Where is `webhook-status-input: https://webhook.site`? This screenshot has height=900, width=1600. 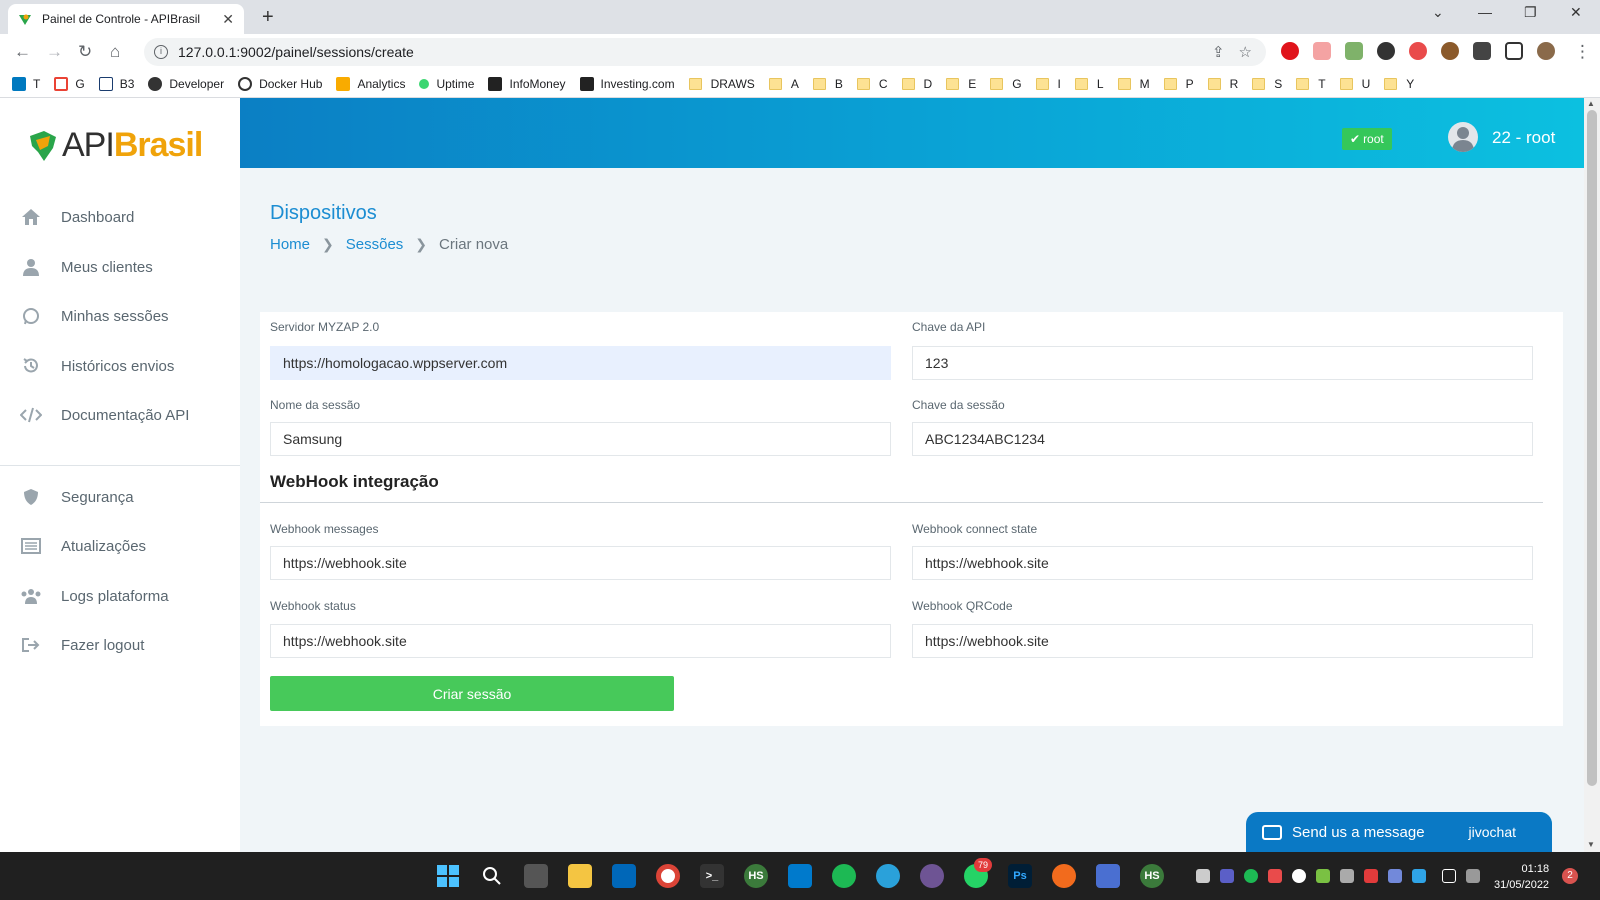 webhook-status-input: https://webhook.site is located at coordinates (580, 641).